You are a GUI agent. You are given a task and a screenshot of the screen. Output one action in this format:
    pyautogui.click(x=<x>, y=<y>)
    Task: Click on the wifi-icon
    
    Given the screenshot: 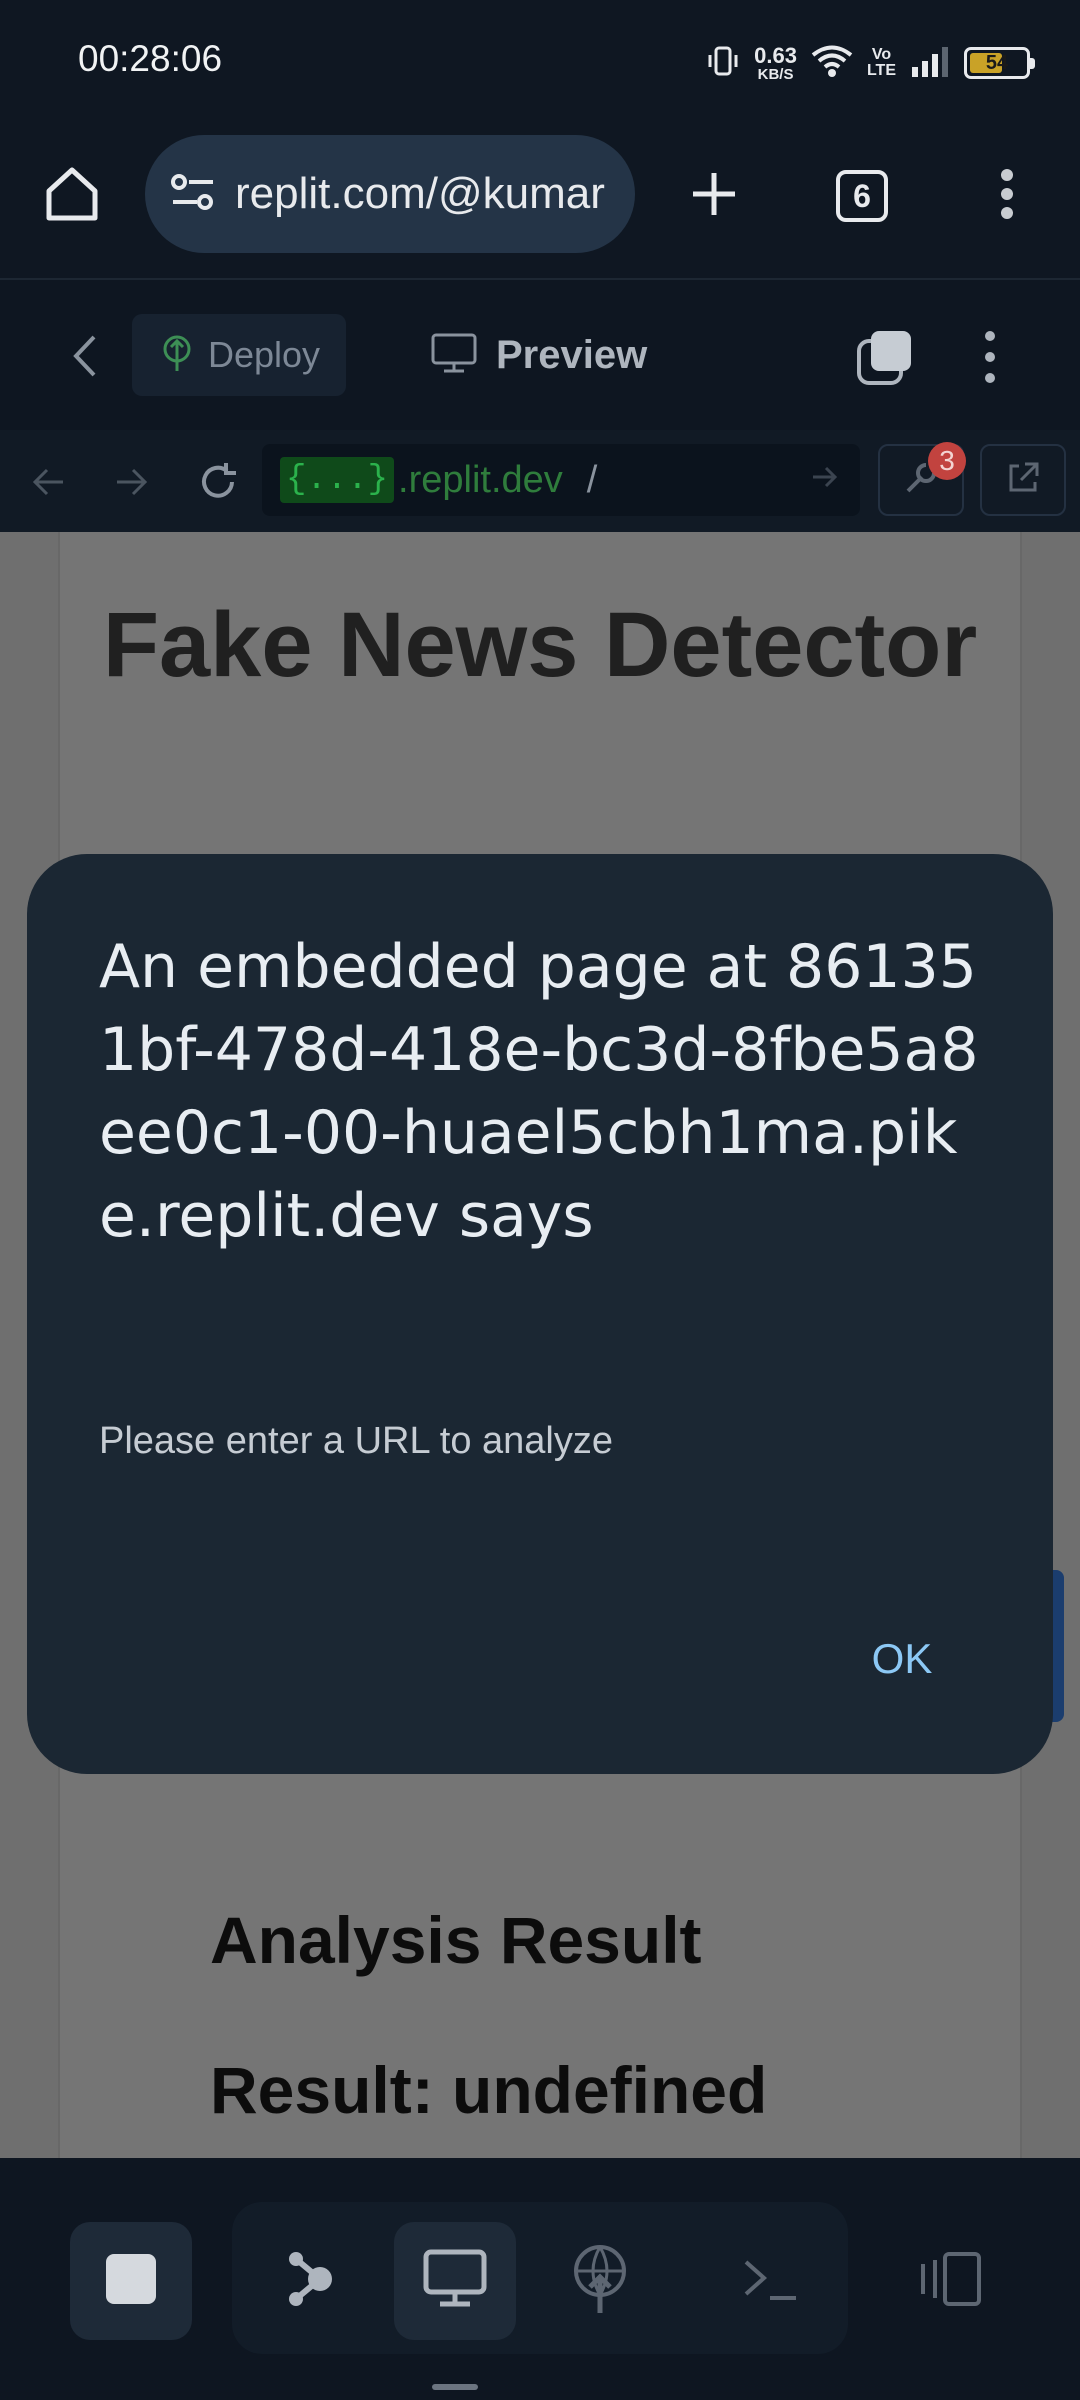 What is the action you would take?
    pyautogui.click(x=832, y=63)
    